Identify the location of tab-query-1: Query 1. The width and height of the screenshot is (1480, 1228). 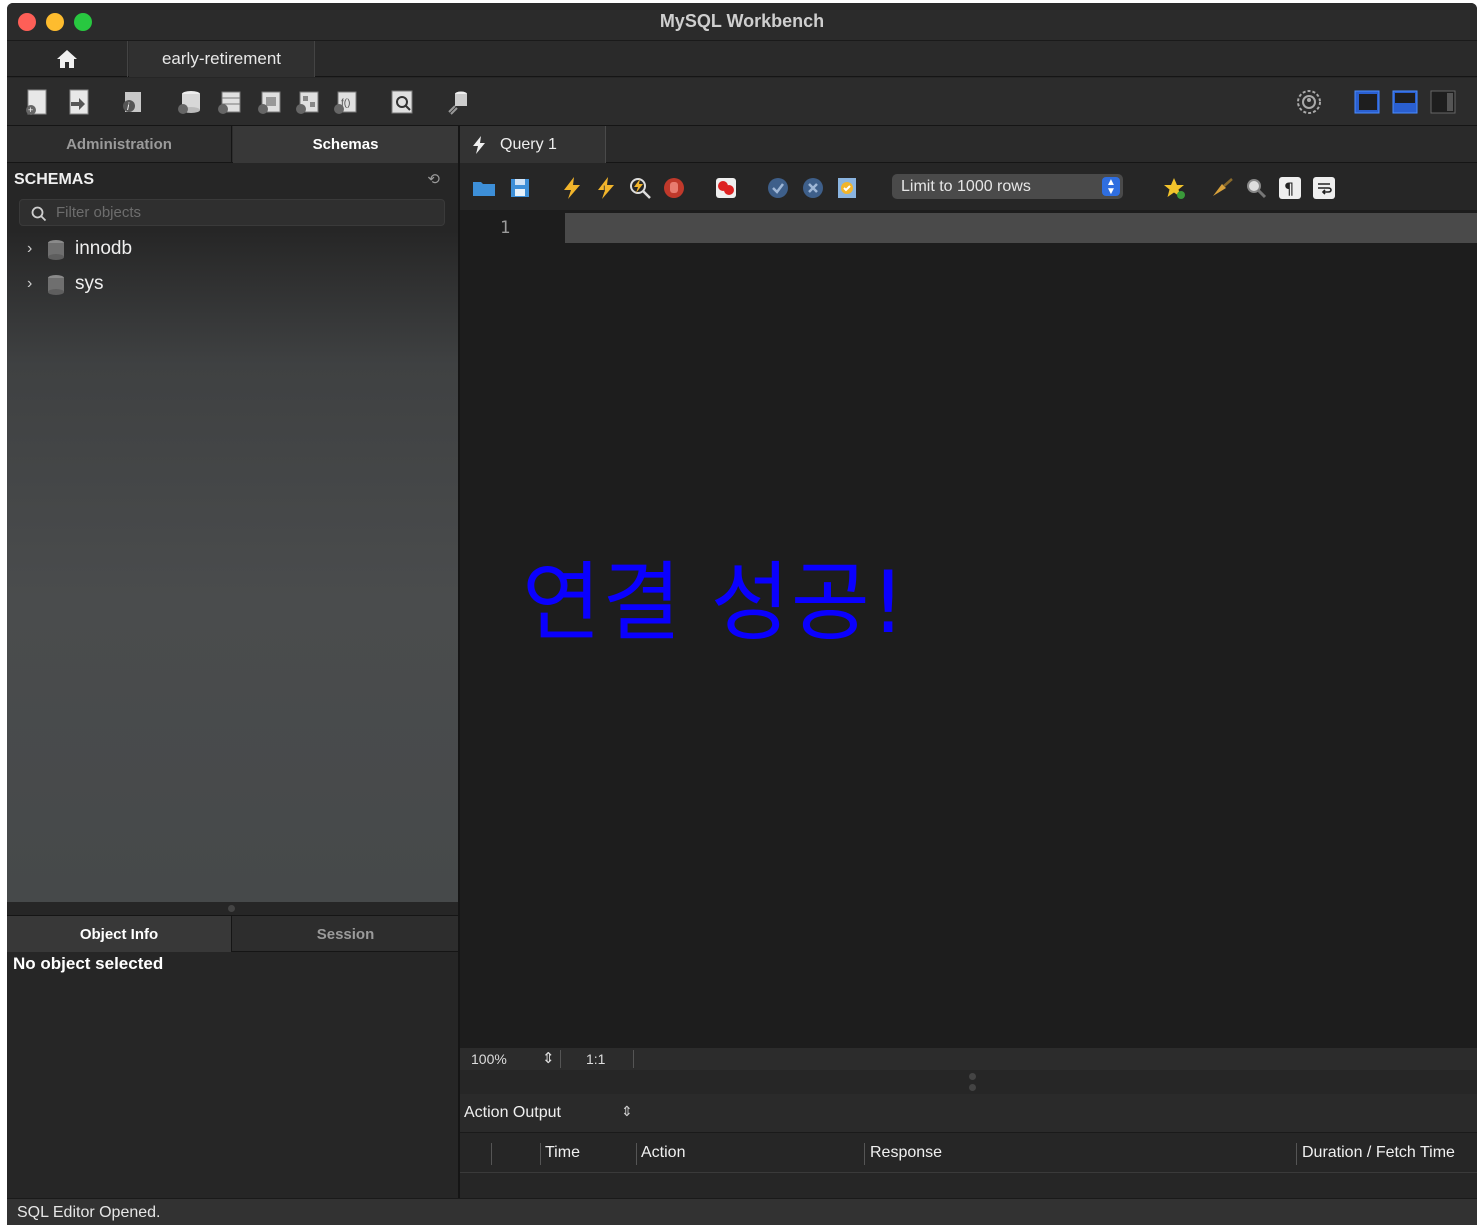
(533, 144).